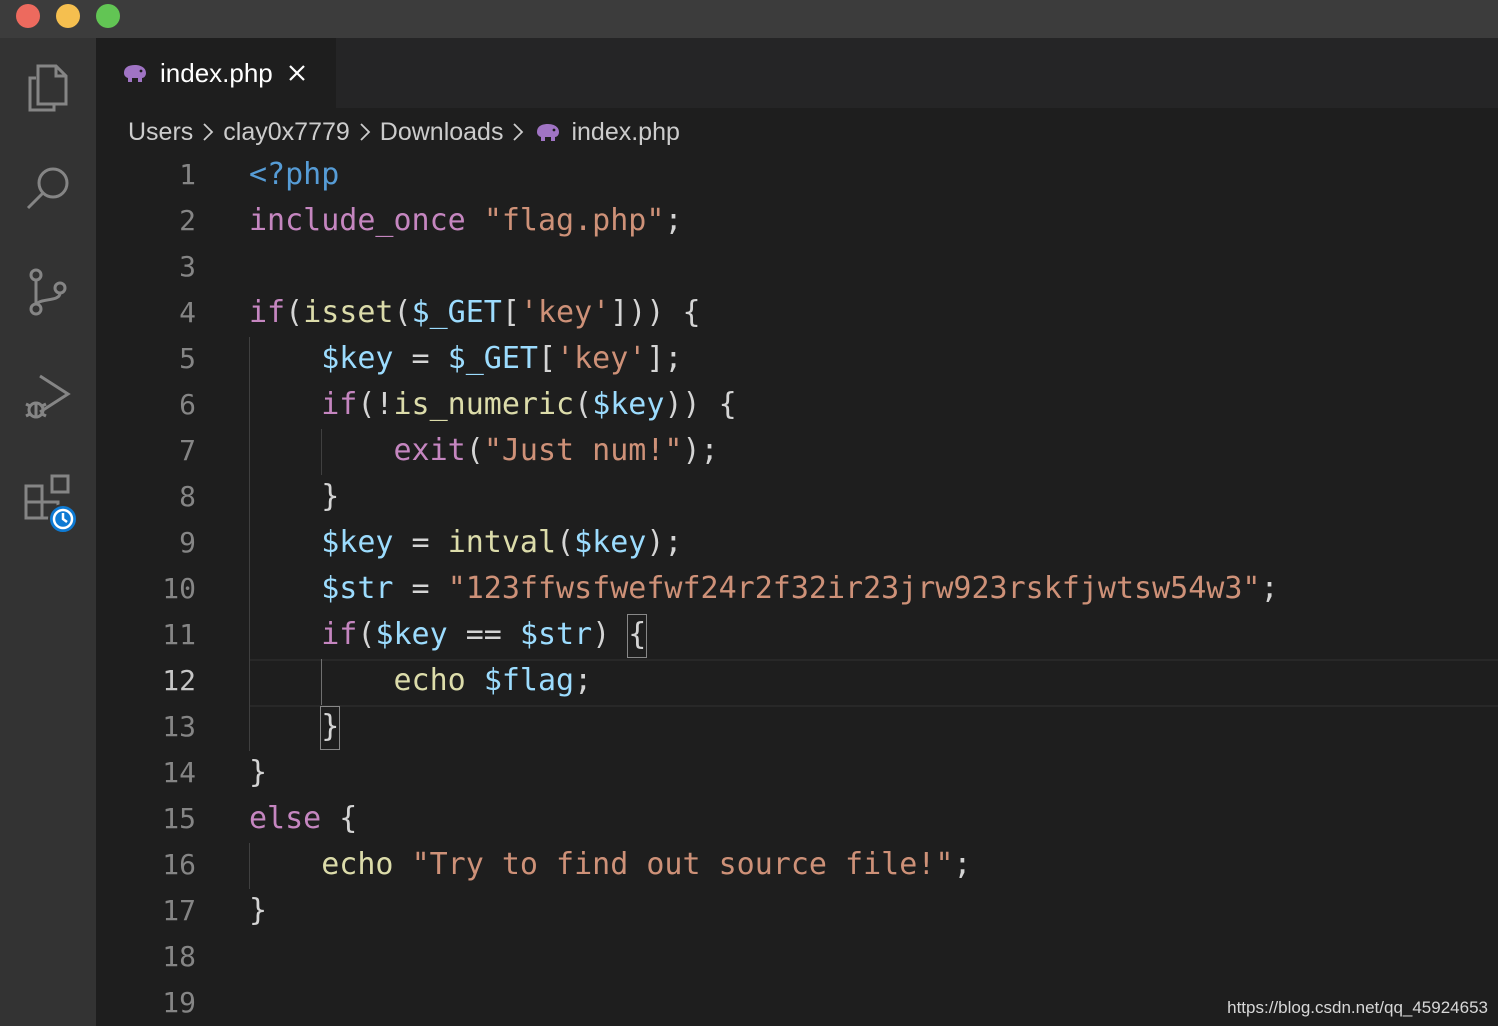 The width and height of the screenshot is (1498, 1026). I want to click on code-token: include_once, so click(357, 220).